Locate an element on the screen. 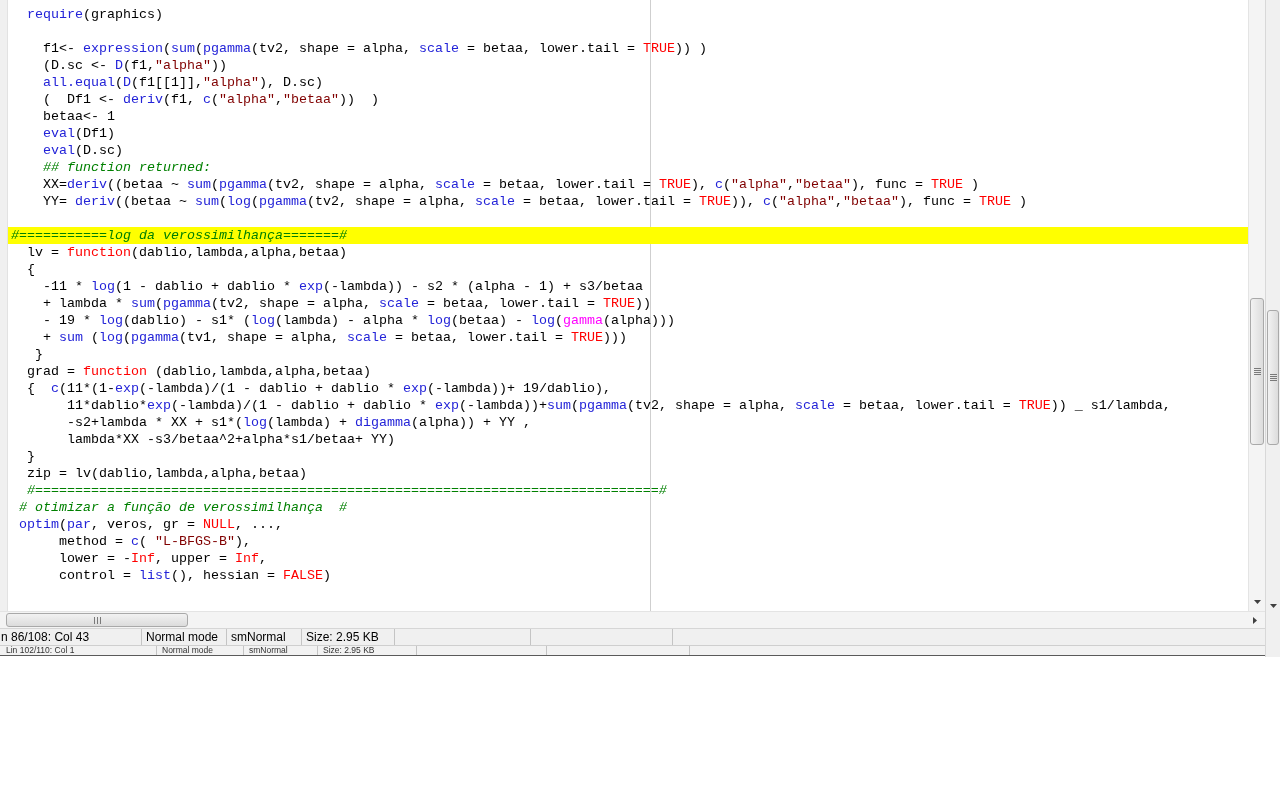 This screenshot has width=1280, height=800. code-line: - 19 * log(dablio) - s1* (log(lambda) - alpha * log(betaa) - log(gamma(alpha))) is located at coordinates (359, 320).